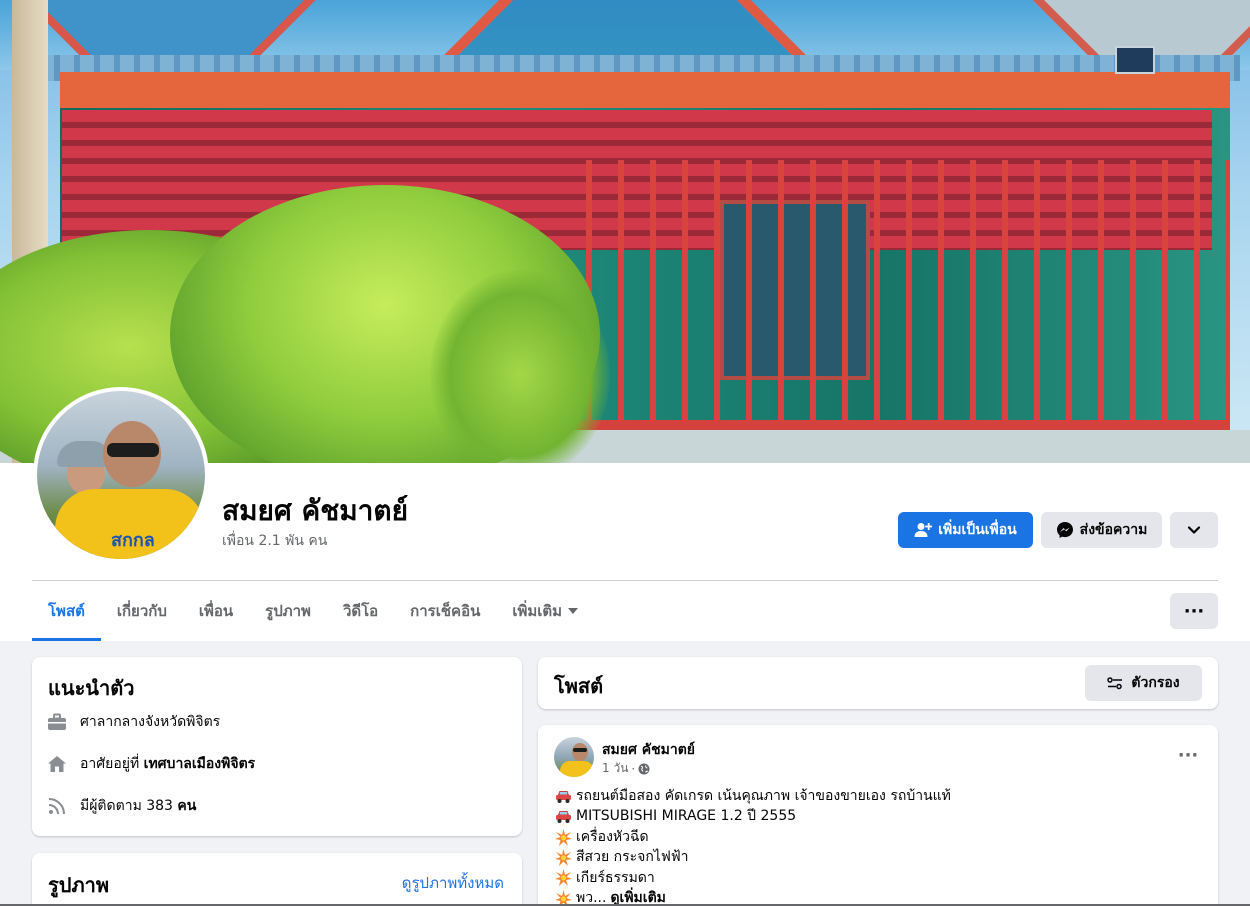 The height and width of the screenshot is (906, 1250). I want to click on add-friend-icon, so click(923, 530).